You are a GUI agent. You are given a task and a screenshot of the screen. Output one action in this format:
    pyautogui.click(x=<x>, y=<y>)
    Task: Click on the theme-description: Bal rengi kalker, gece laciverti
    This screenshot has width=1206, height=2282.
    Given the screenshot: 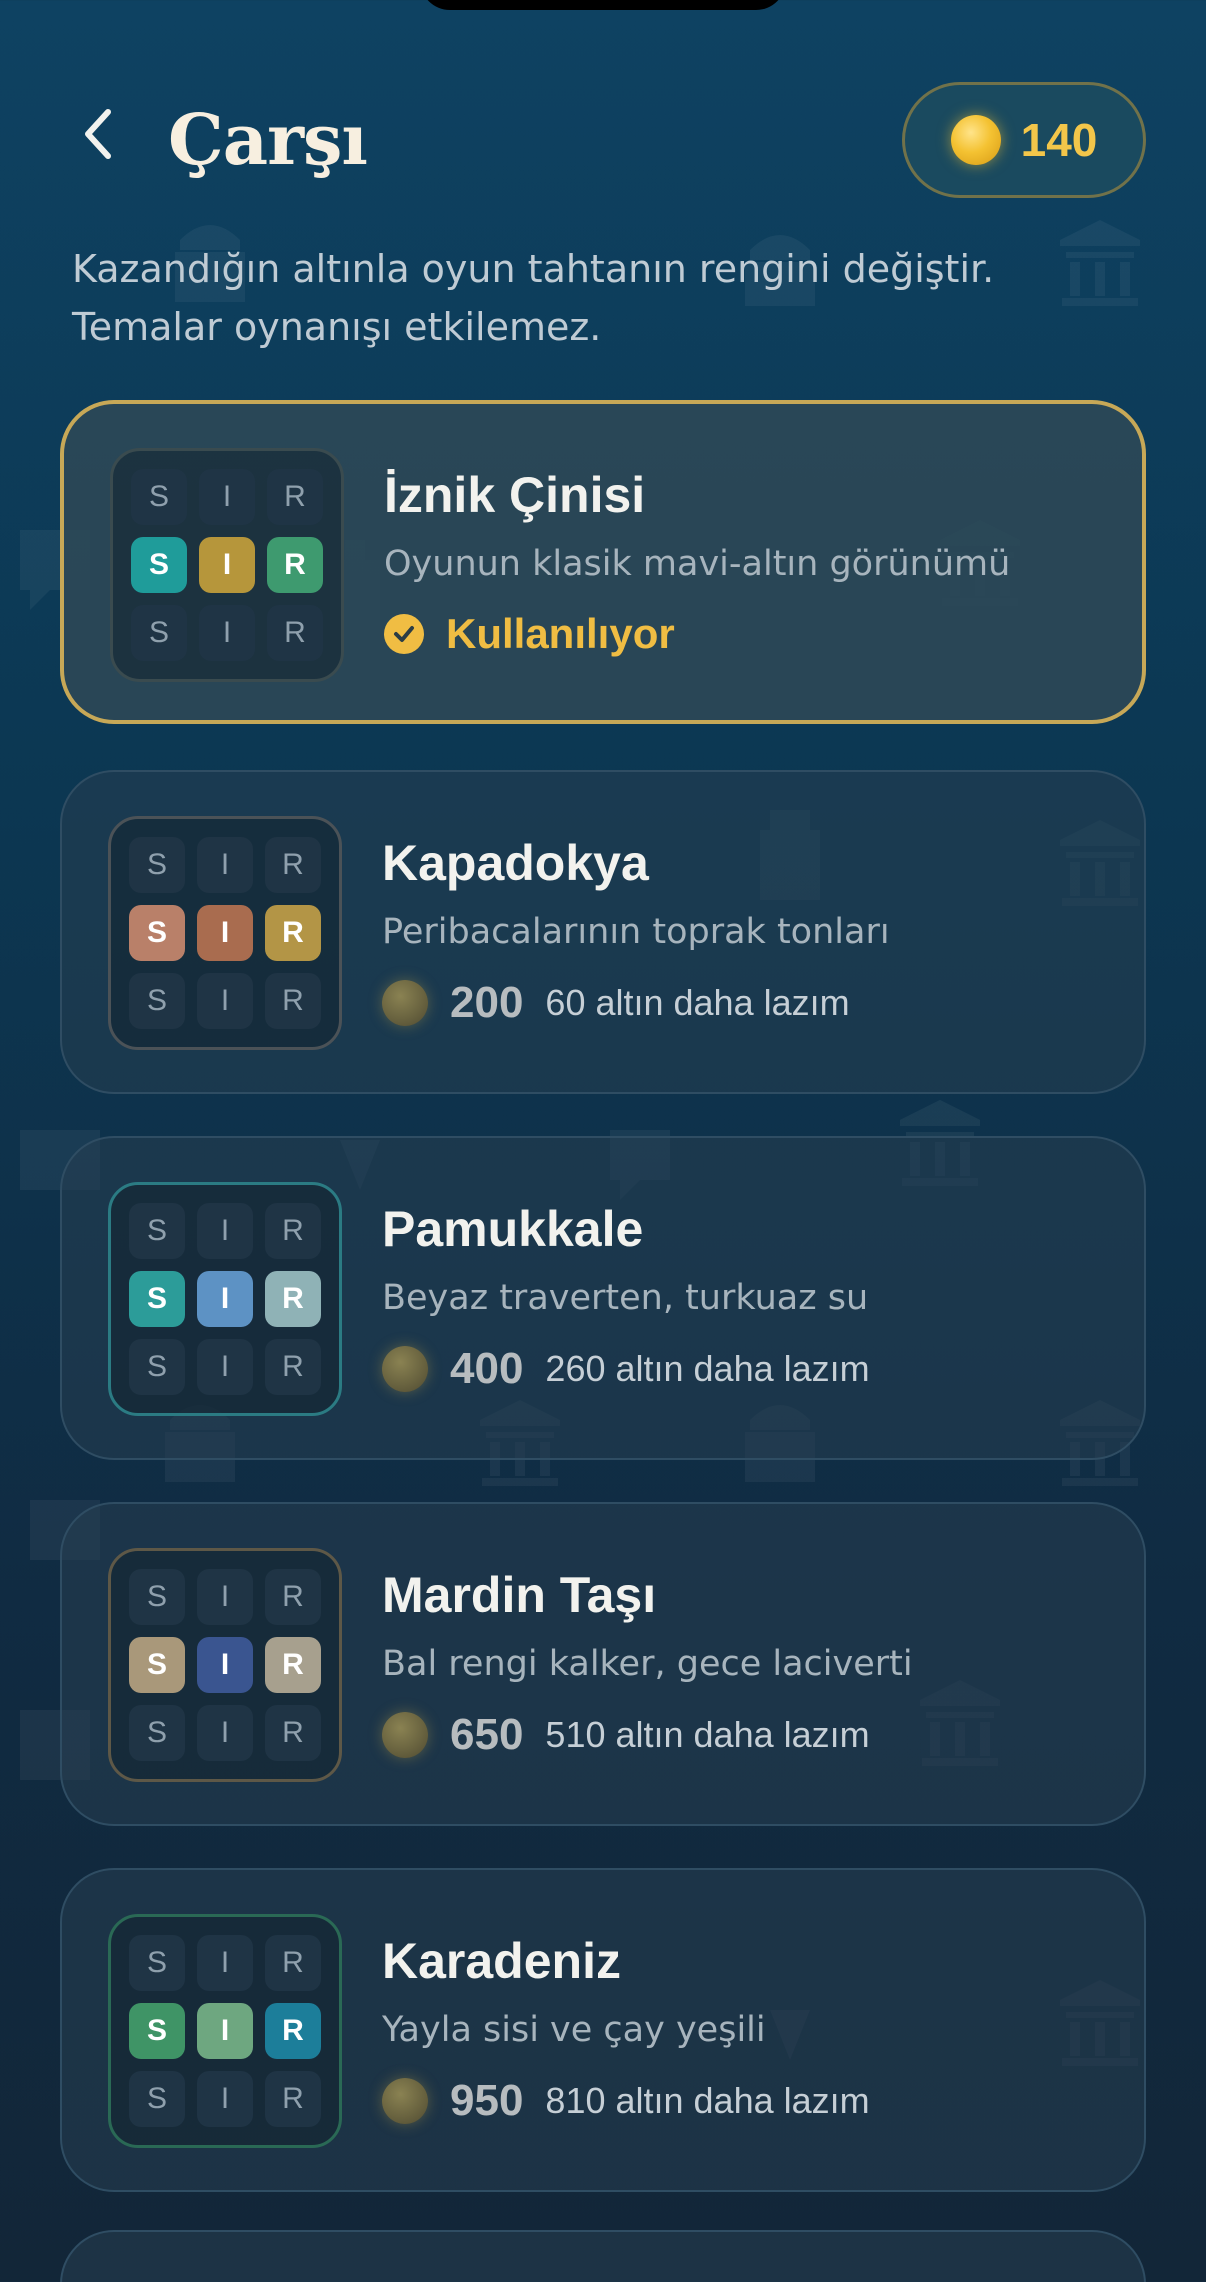 What is the action you would take?
    pyautogui.click(x=647, y=1664)
    